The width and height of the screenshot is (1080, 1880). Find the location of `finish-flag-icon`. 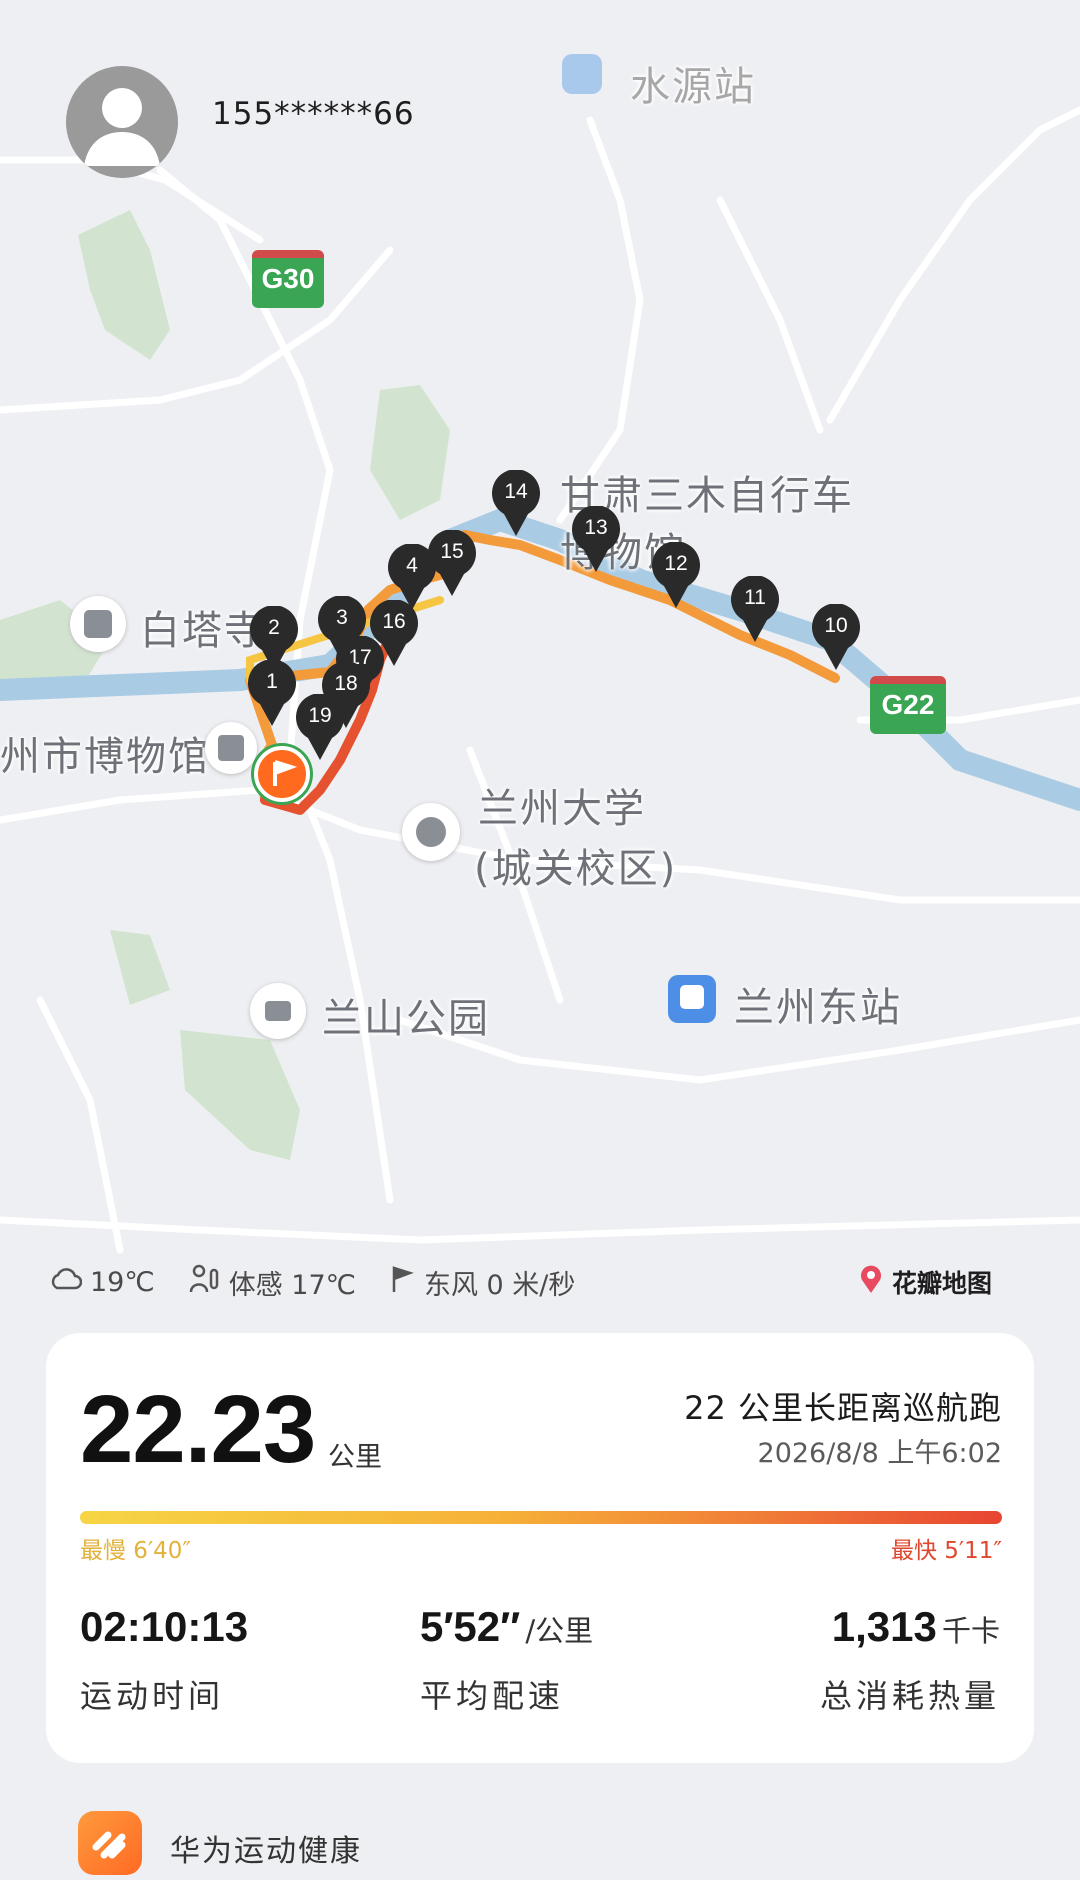

finish-flag-icon is located at coordinates (282, 774).